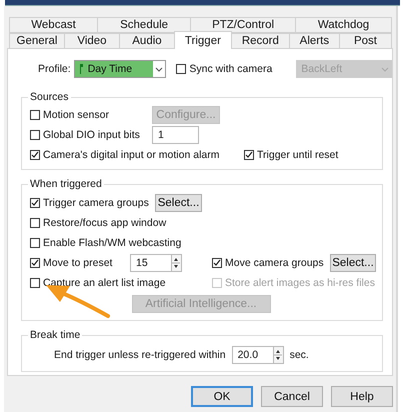  What do you see at coordinates (66, 184) in the screenshot?
I see `group-title: When triggered` at bounding box center [66, 184].